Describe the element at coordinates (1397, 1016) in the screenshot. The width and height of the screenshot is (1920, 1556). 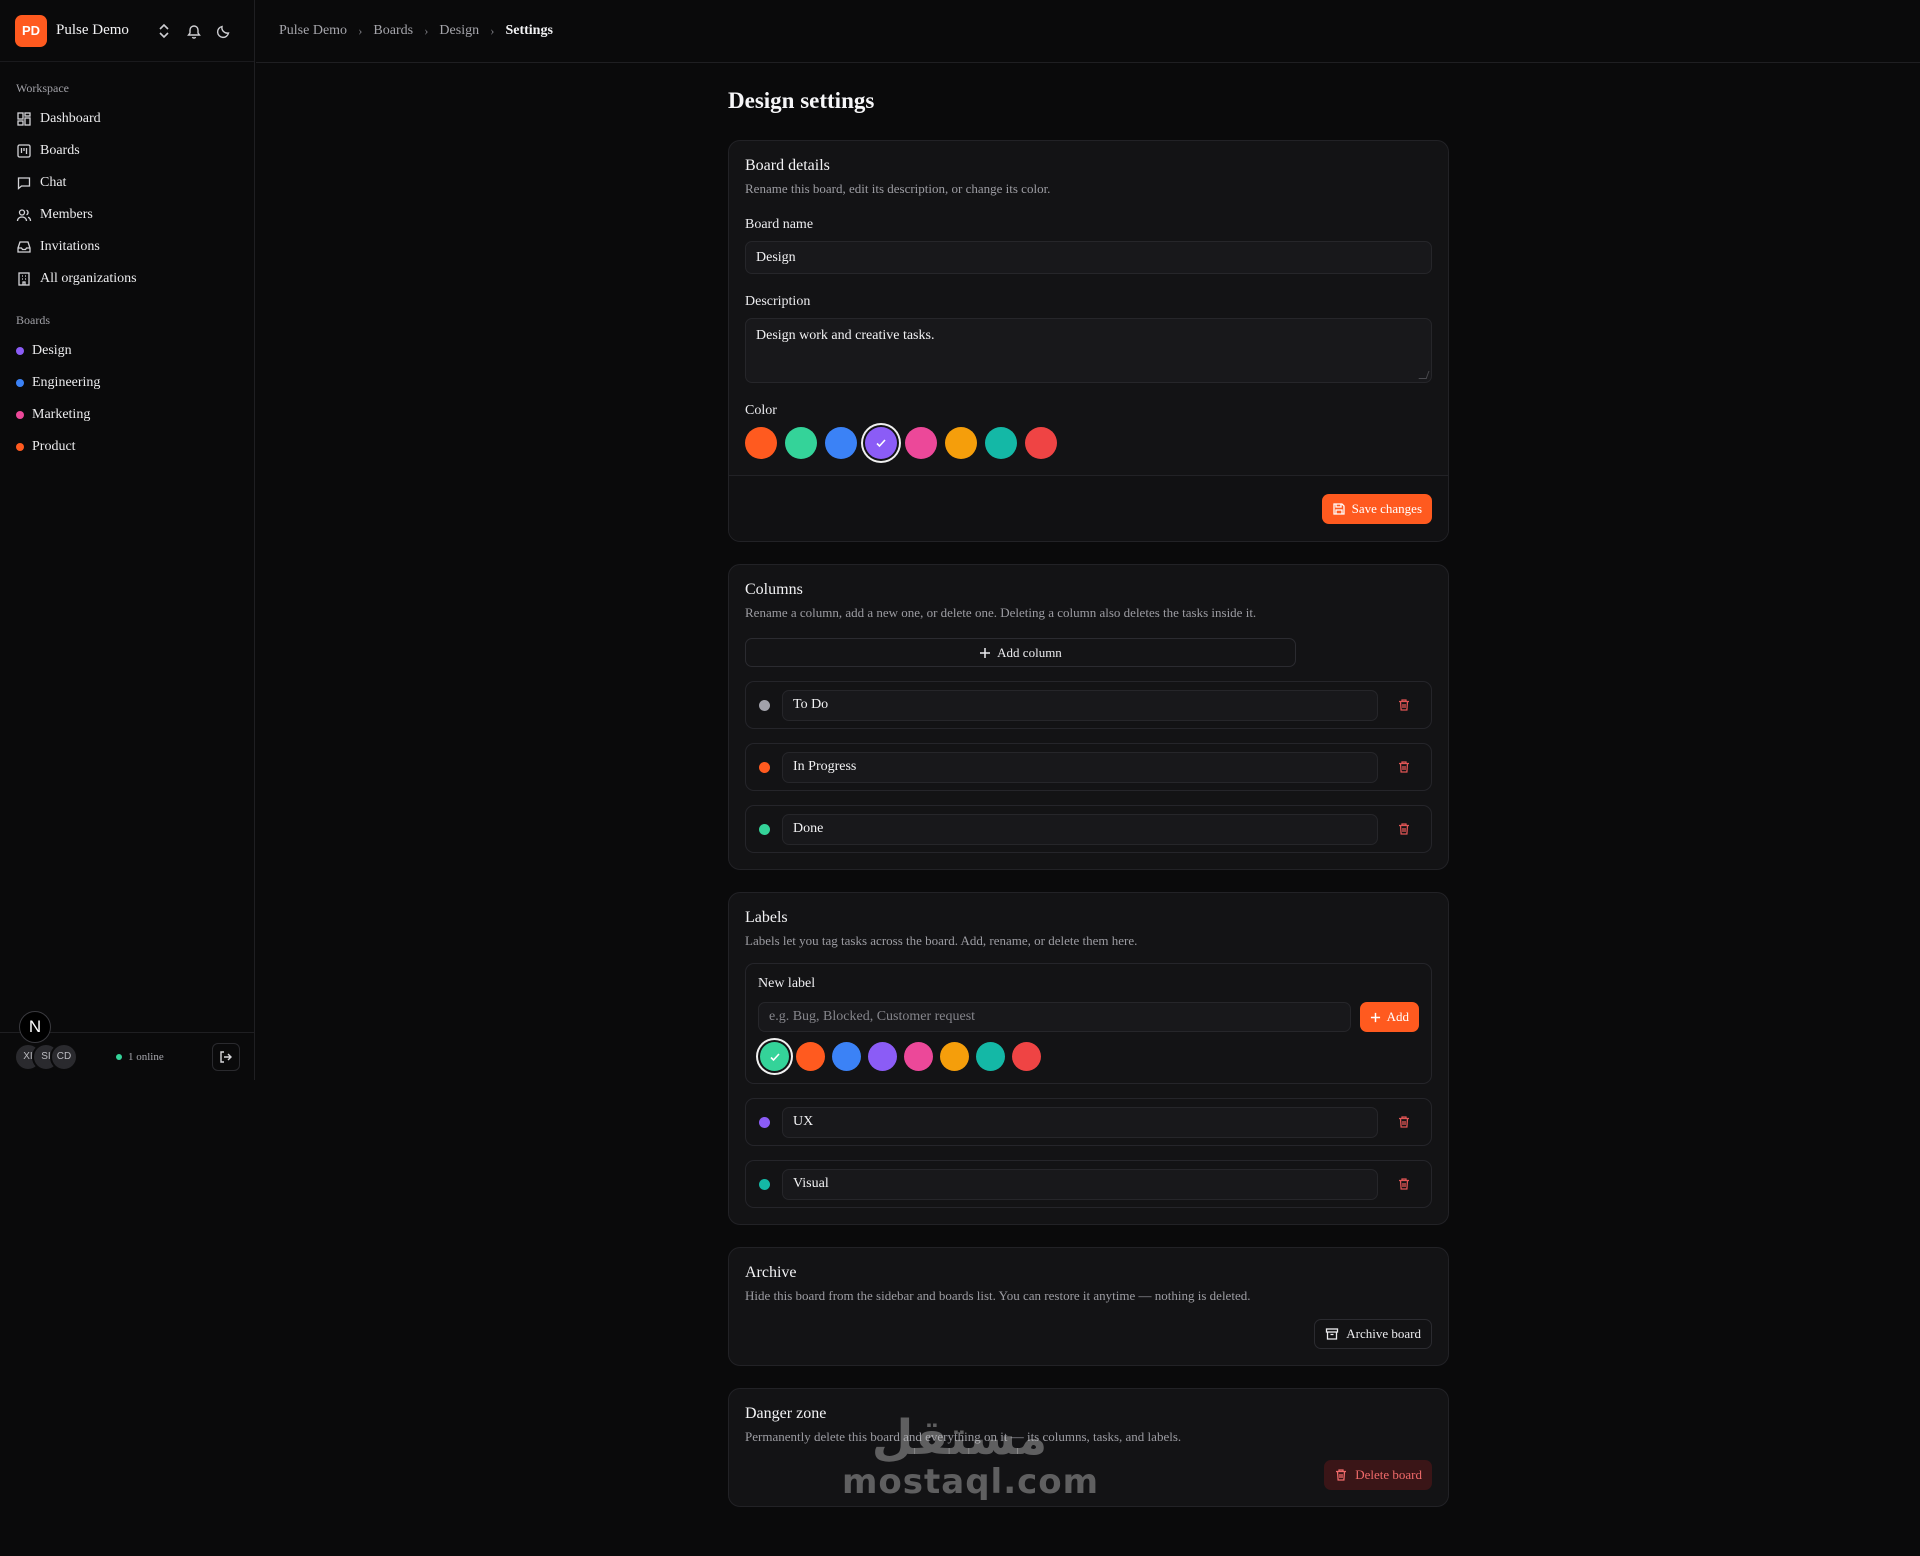
I see `add-label-text: Add` at that location.